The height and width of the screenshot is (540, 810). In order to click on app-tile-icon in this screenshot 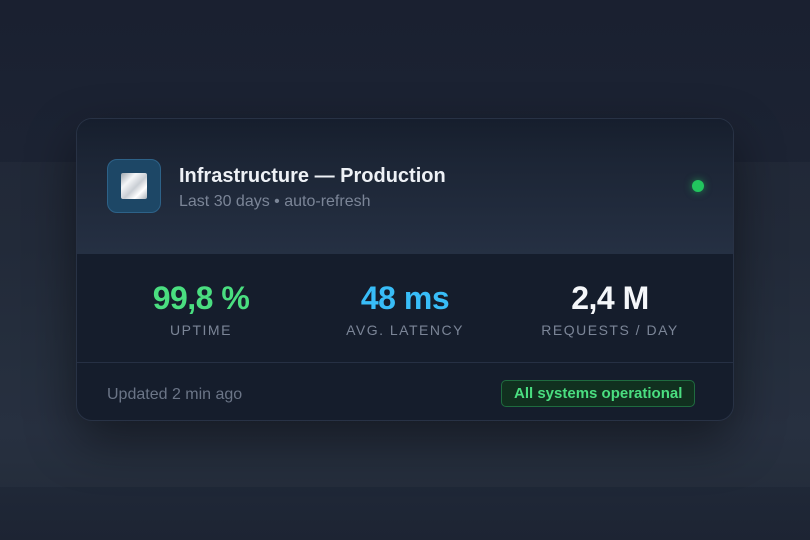, I will do `click(134, 186)`.